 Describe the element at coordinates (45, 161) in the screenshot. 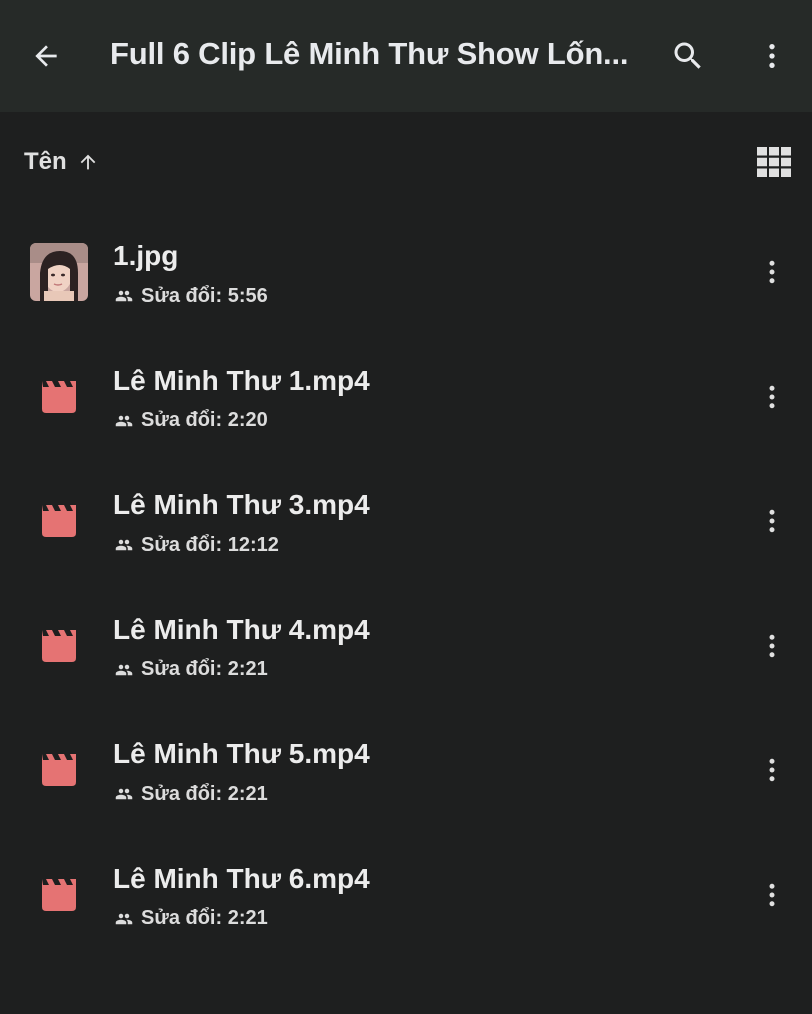

I see `sort-label: Tên` at that location.